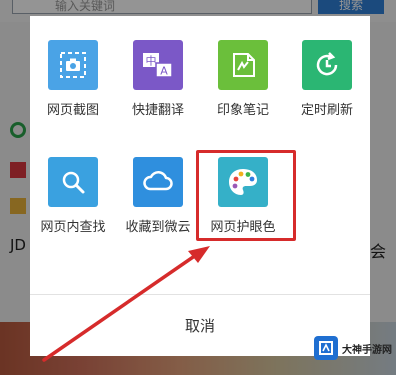 This screenshot has height=375, width=396. I want to click on site-logo-icon, so click(326, 348).